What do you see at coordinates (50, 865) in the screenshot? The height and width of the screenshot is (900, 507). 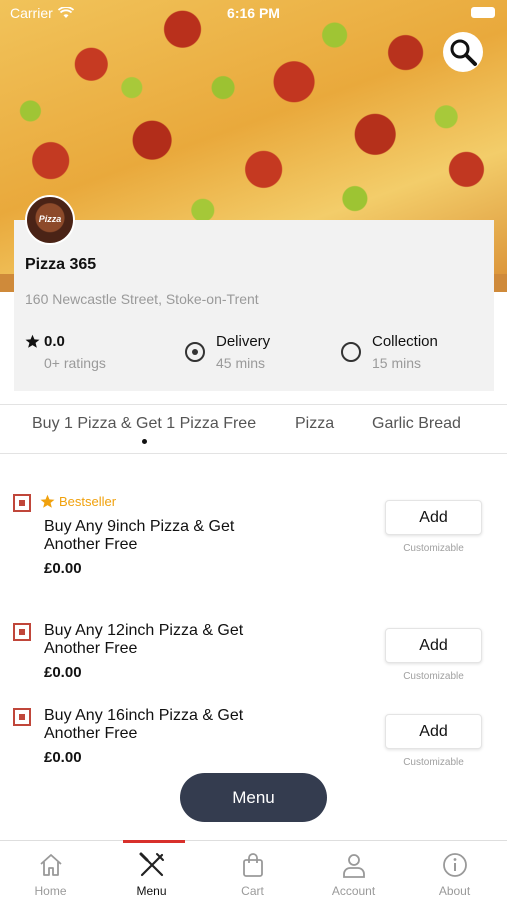 I see `home-icon` at bounding box center [50, 865].